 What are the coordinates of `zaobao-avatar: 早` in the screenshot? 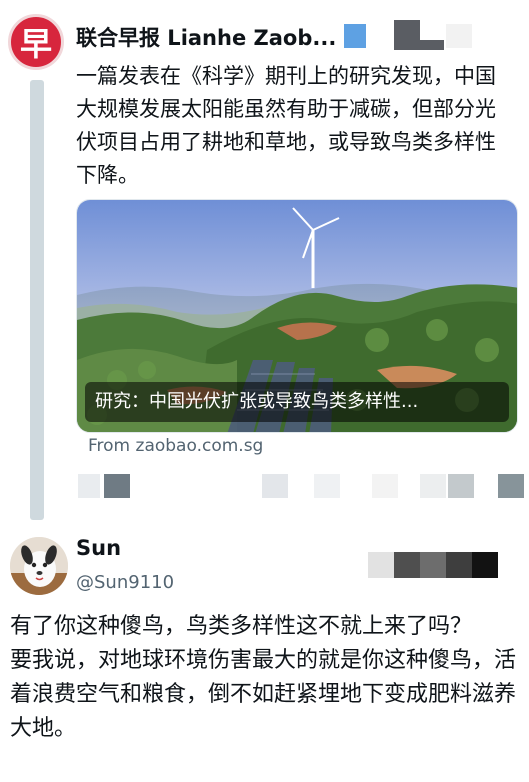 It's located at (36, 42).